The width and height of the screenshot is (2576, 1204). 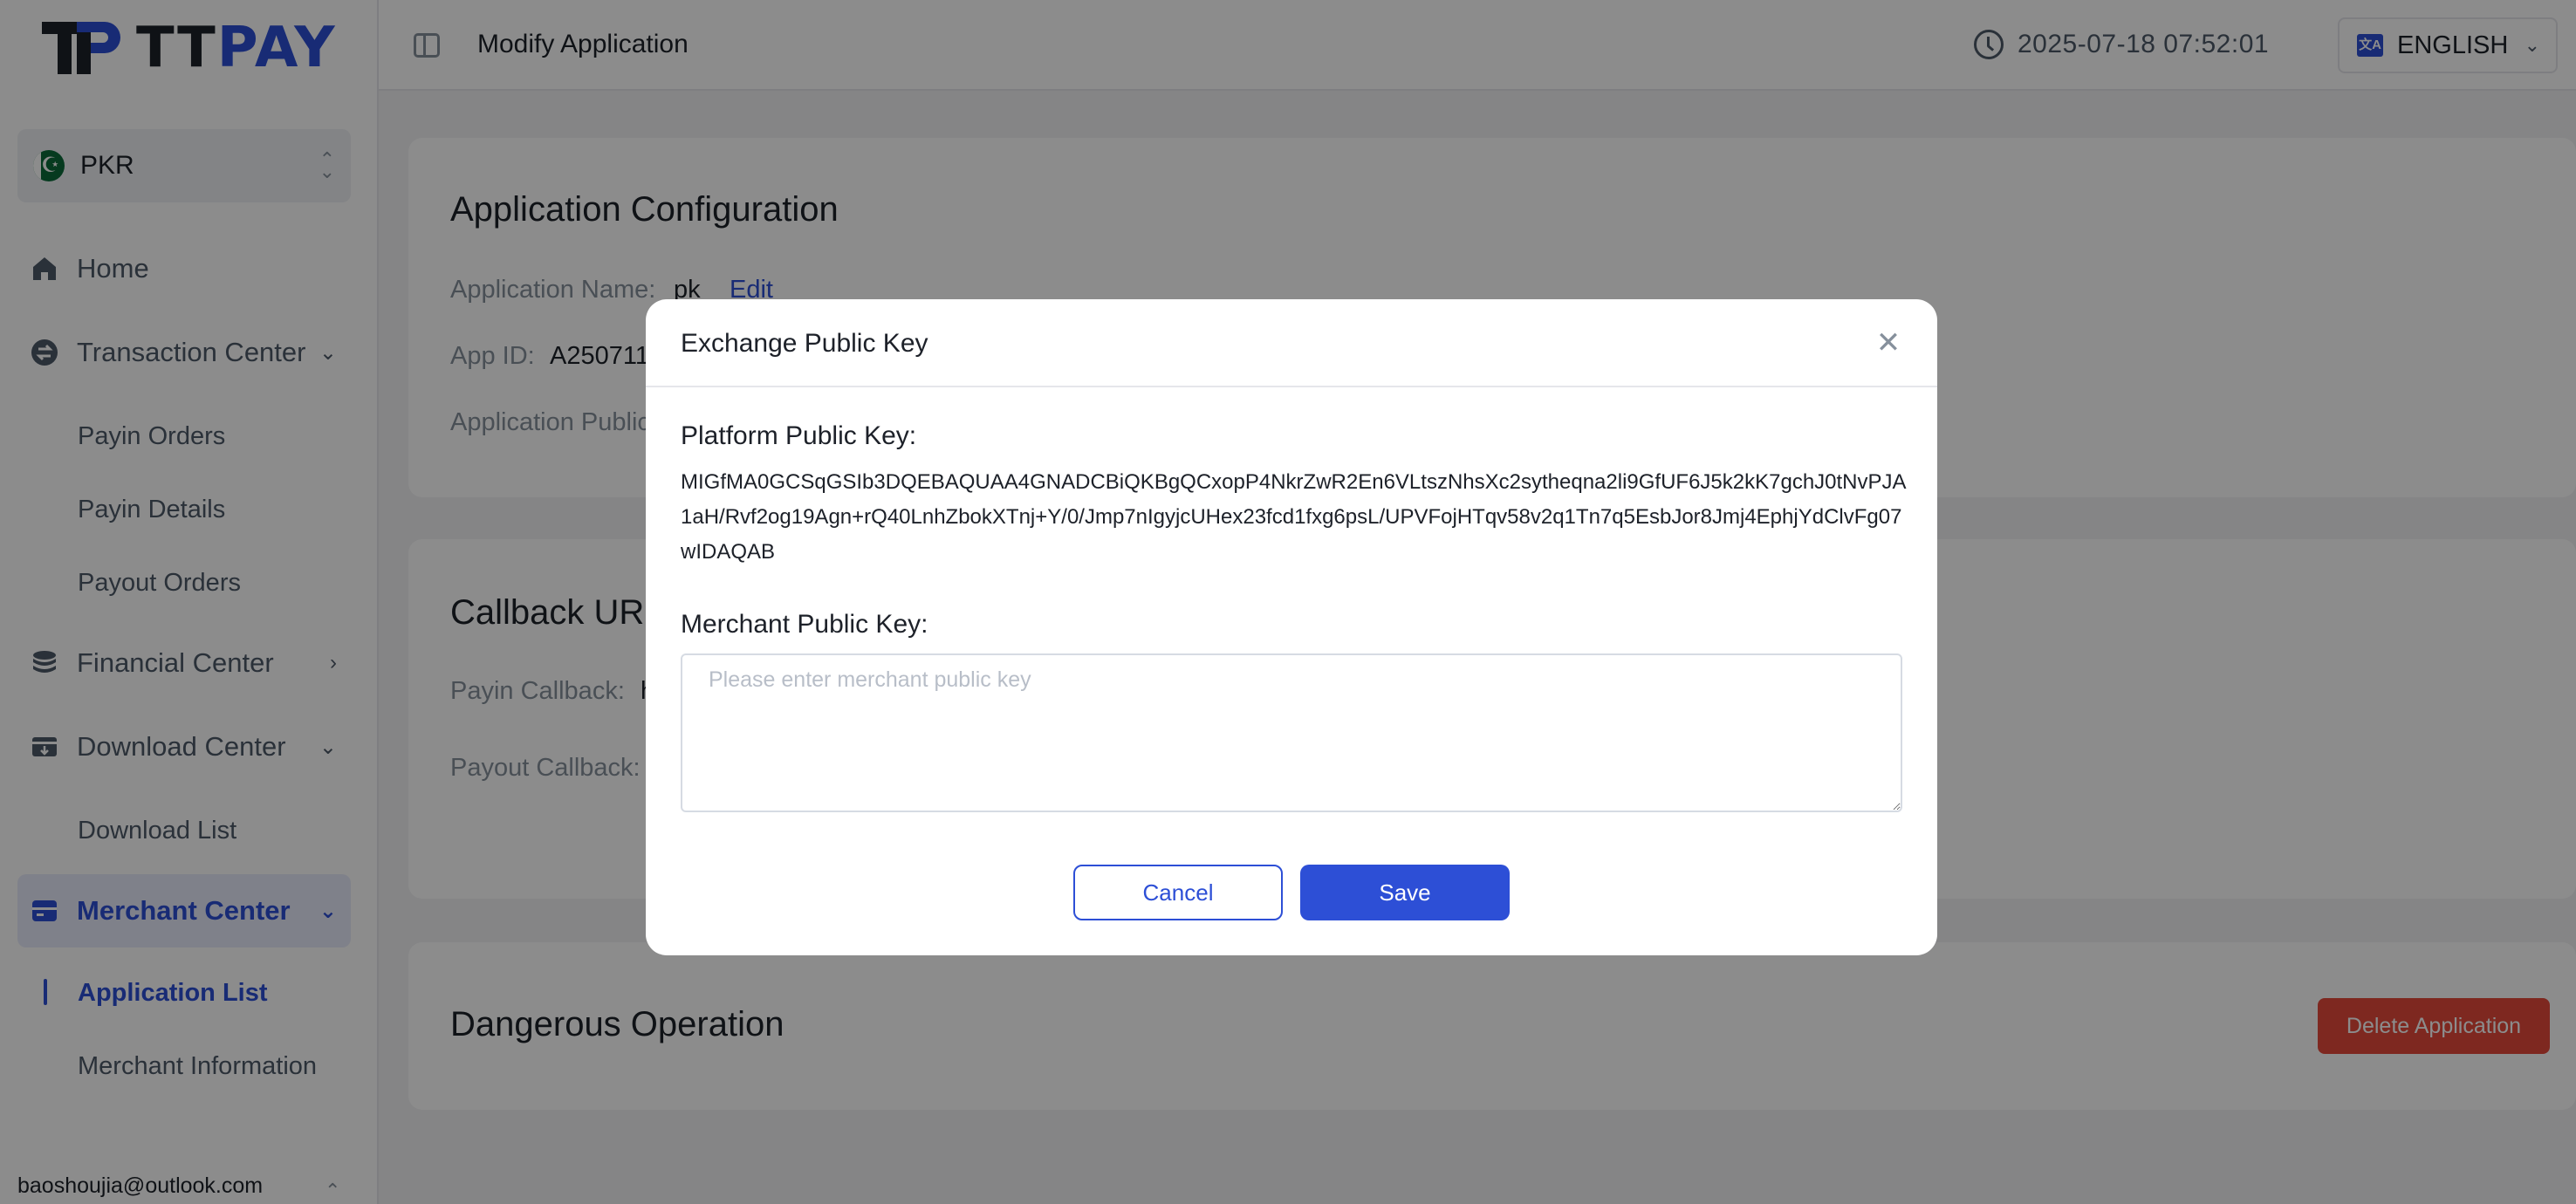 What do you see at coordinates (1291, 343) in the screenshot?
I see `modal-header: Exchange Public Key ✕` at bounding box center [1291, 343].